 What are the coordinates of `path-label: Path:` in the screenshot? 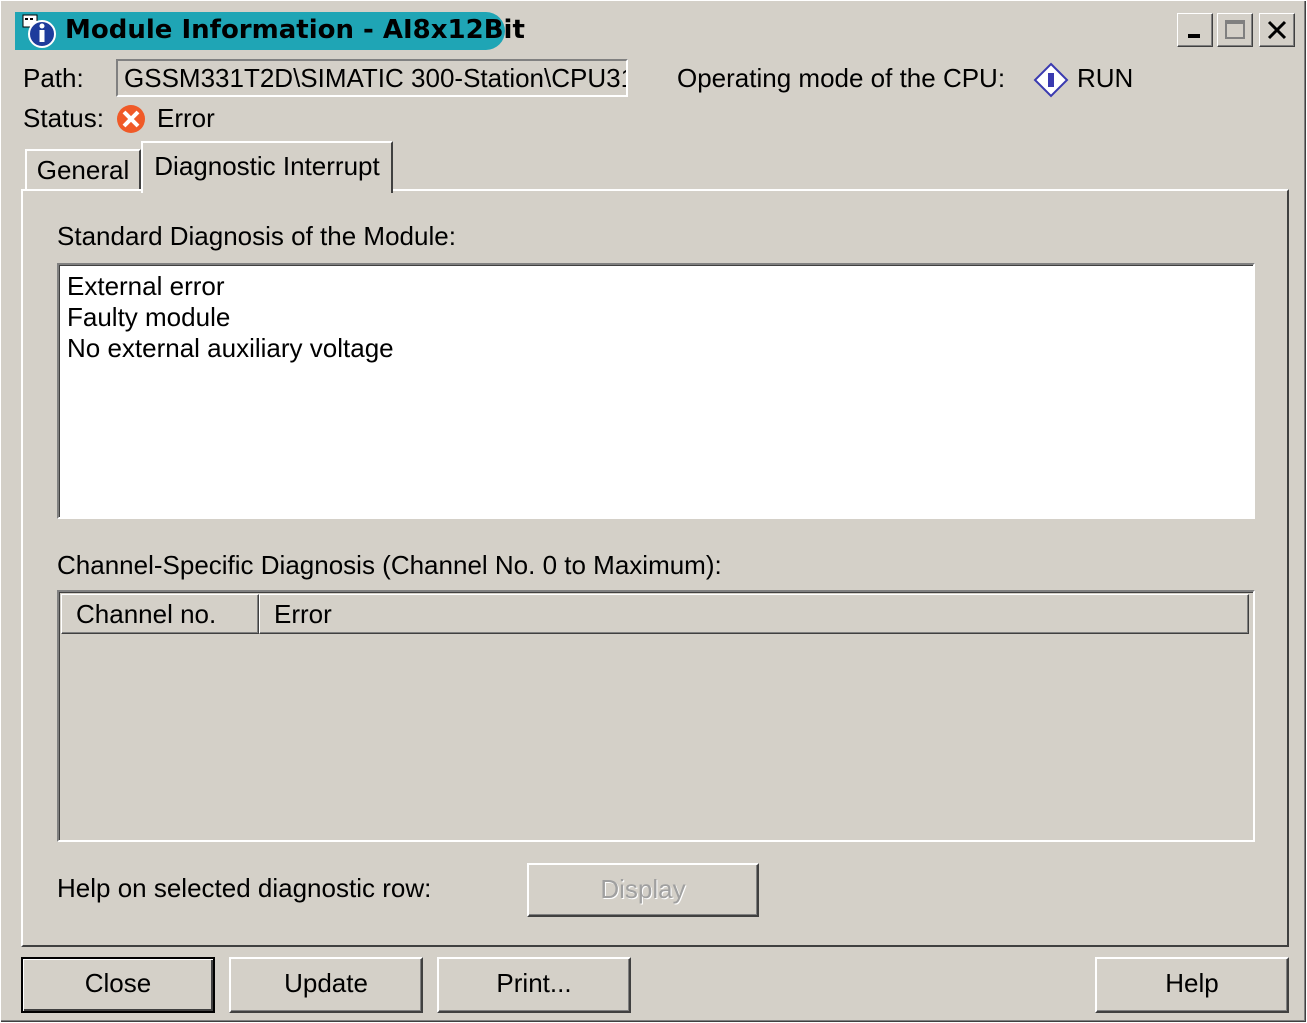 It's located at (53, 78).